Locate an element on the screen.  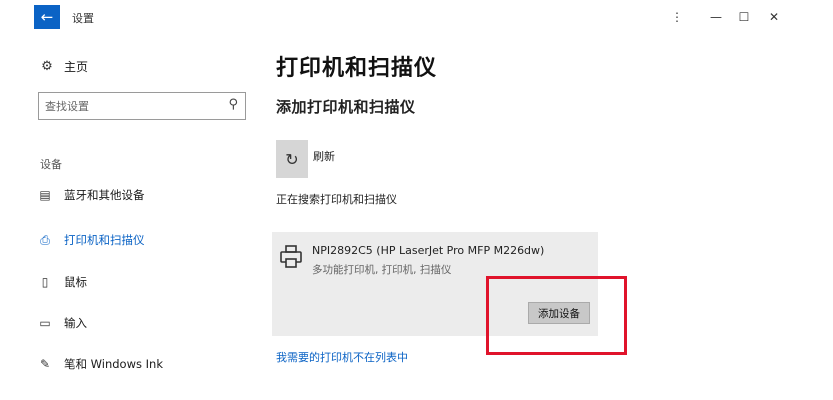
more-icon: ⋮ is located at coordinates (677, 17).